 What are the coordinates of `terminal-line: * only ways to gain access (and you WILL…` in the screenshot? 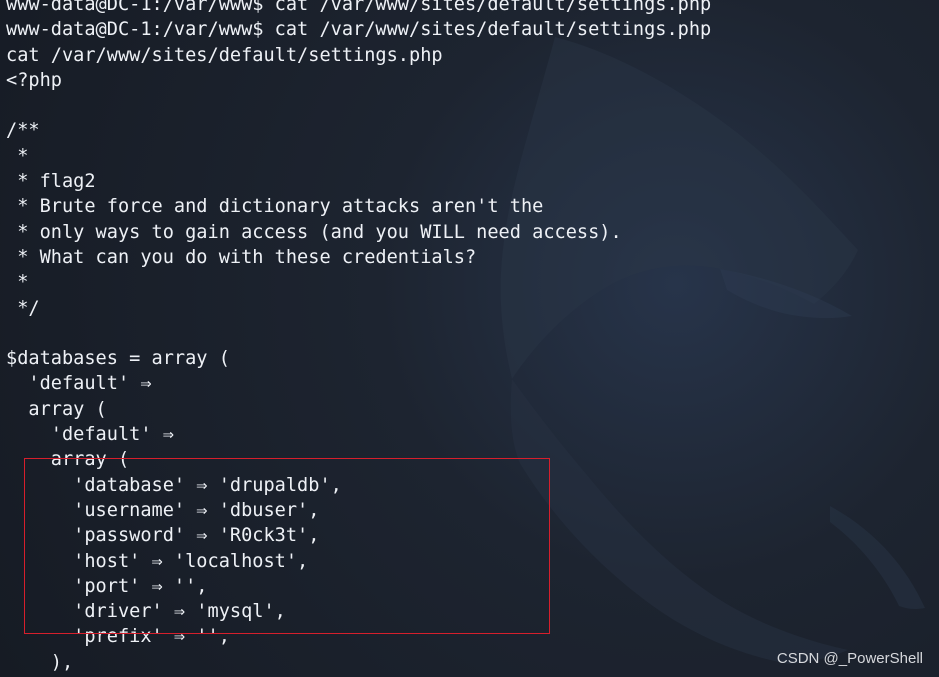 It's located at (314, 232).